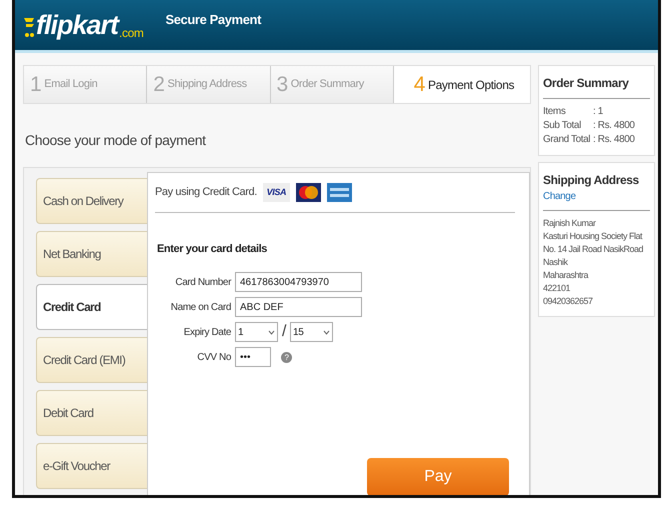 This screenshot has height=507, width=666. Describe the element at coordinates (593, 249) in the screenshot. I see `address-line: No. 14 Jail Road NasikRoad` at that location.